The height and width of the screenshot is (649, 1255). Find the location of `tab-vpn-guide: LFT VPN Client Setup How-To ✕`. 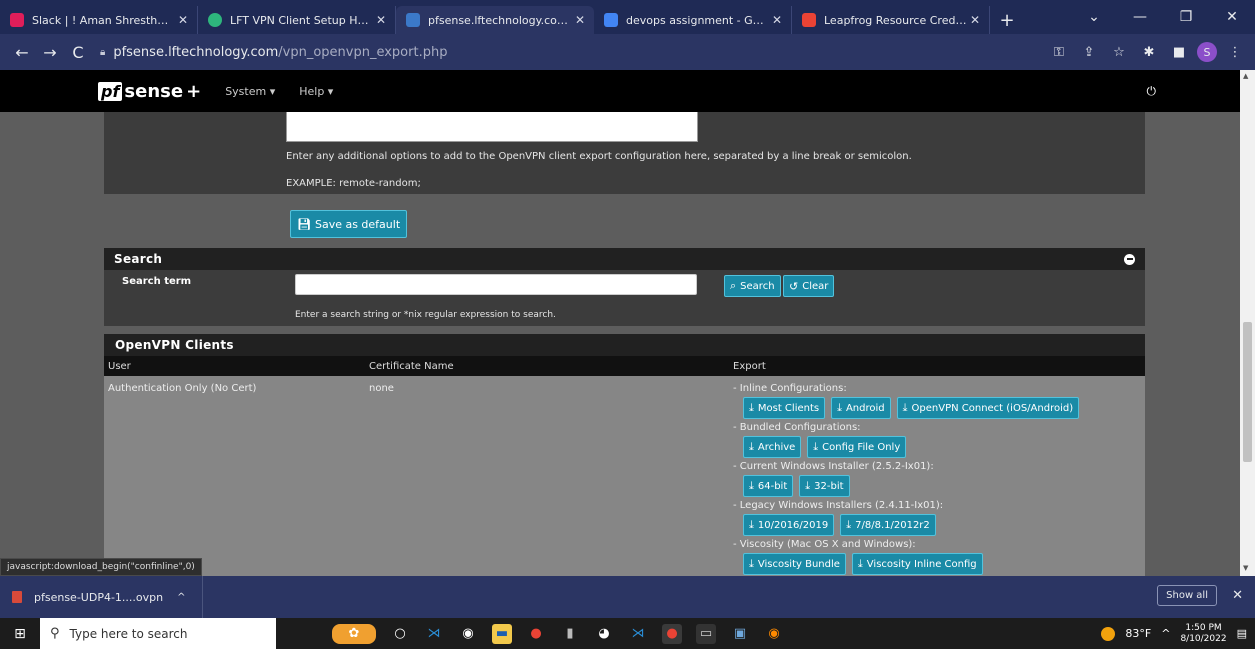

tab-vpn-guide: LFT VPN Client Setup How-To ✕ is located at coordinates (297, 20).